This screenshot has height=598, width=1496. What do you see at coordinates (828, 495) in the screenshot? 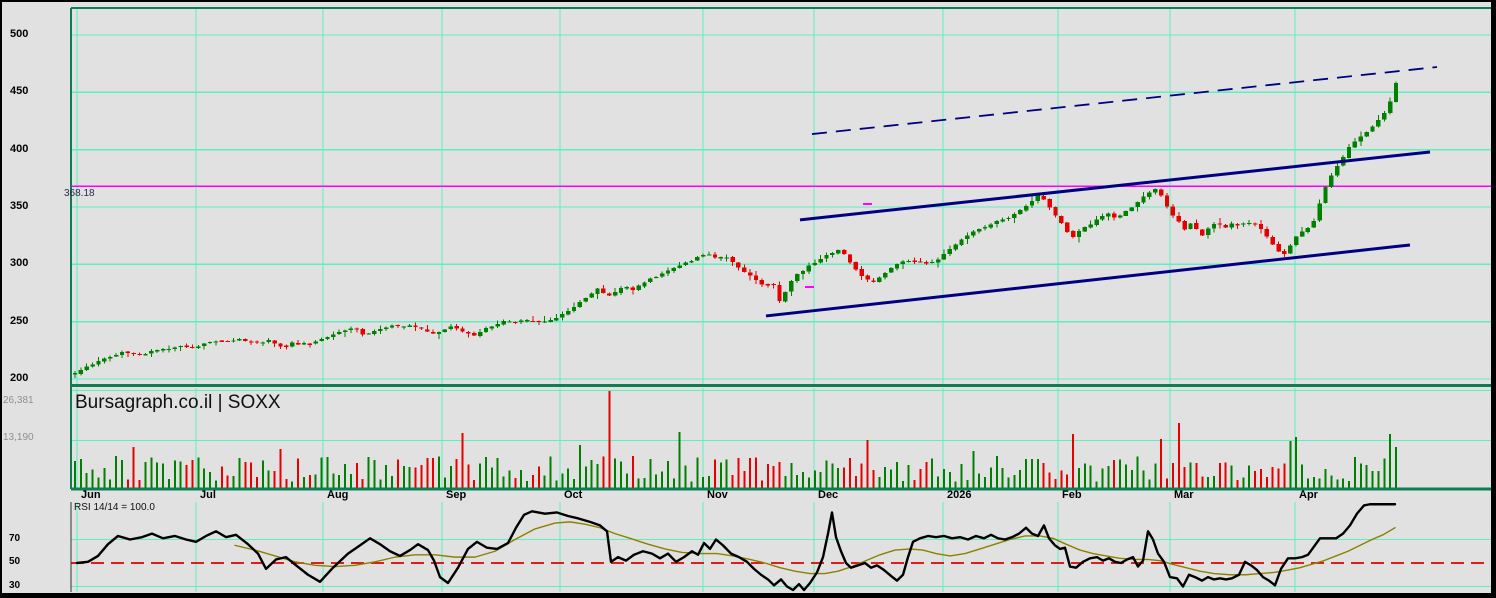
I see `month-label: Dec` at bounding box center [828, 495].